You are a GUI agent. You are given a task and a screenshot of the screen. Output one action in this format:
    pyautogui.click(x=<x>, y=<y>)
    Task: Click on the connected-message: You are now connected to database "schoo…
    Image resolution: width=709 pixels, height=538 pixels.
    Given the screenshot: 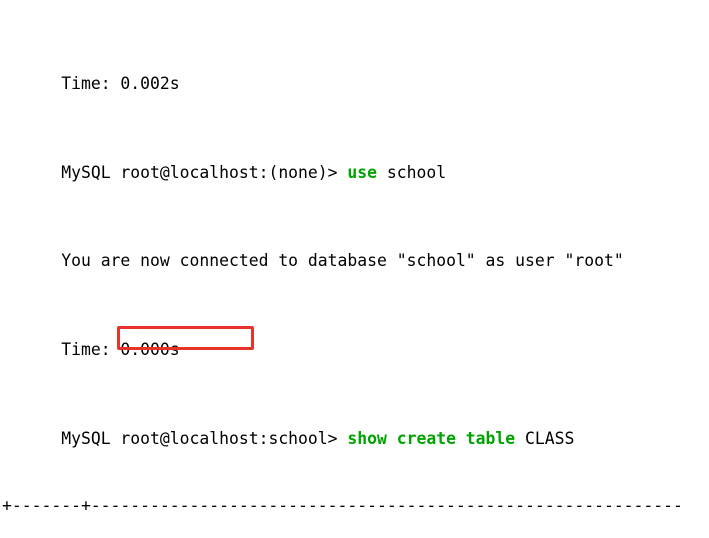 What is the action you would take?
    pyautogui.click(x=355, y=249)
    